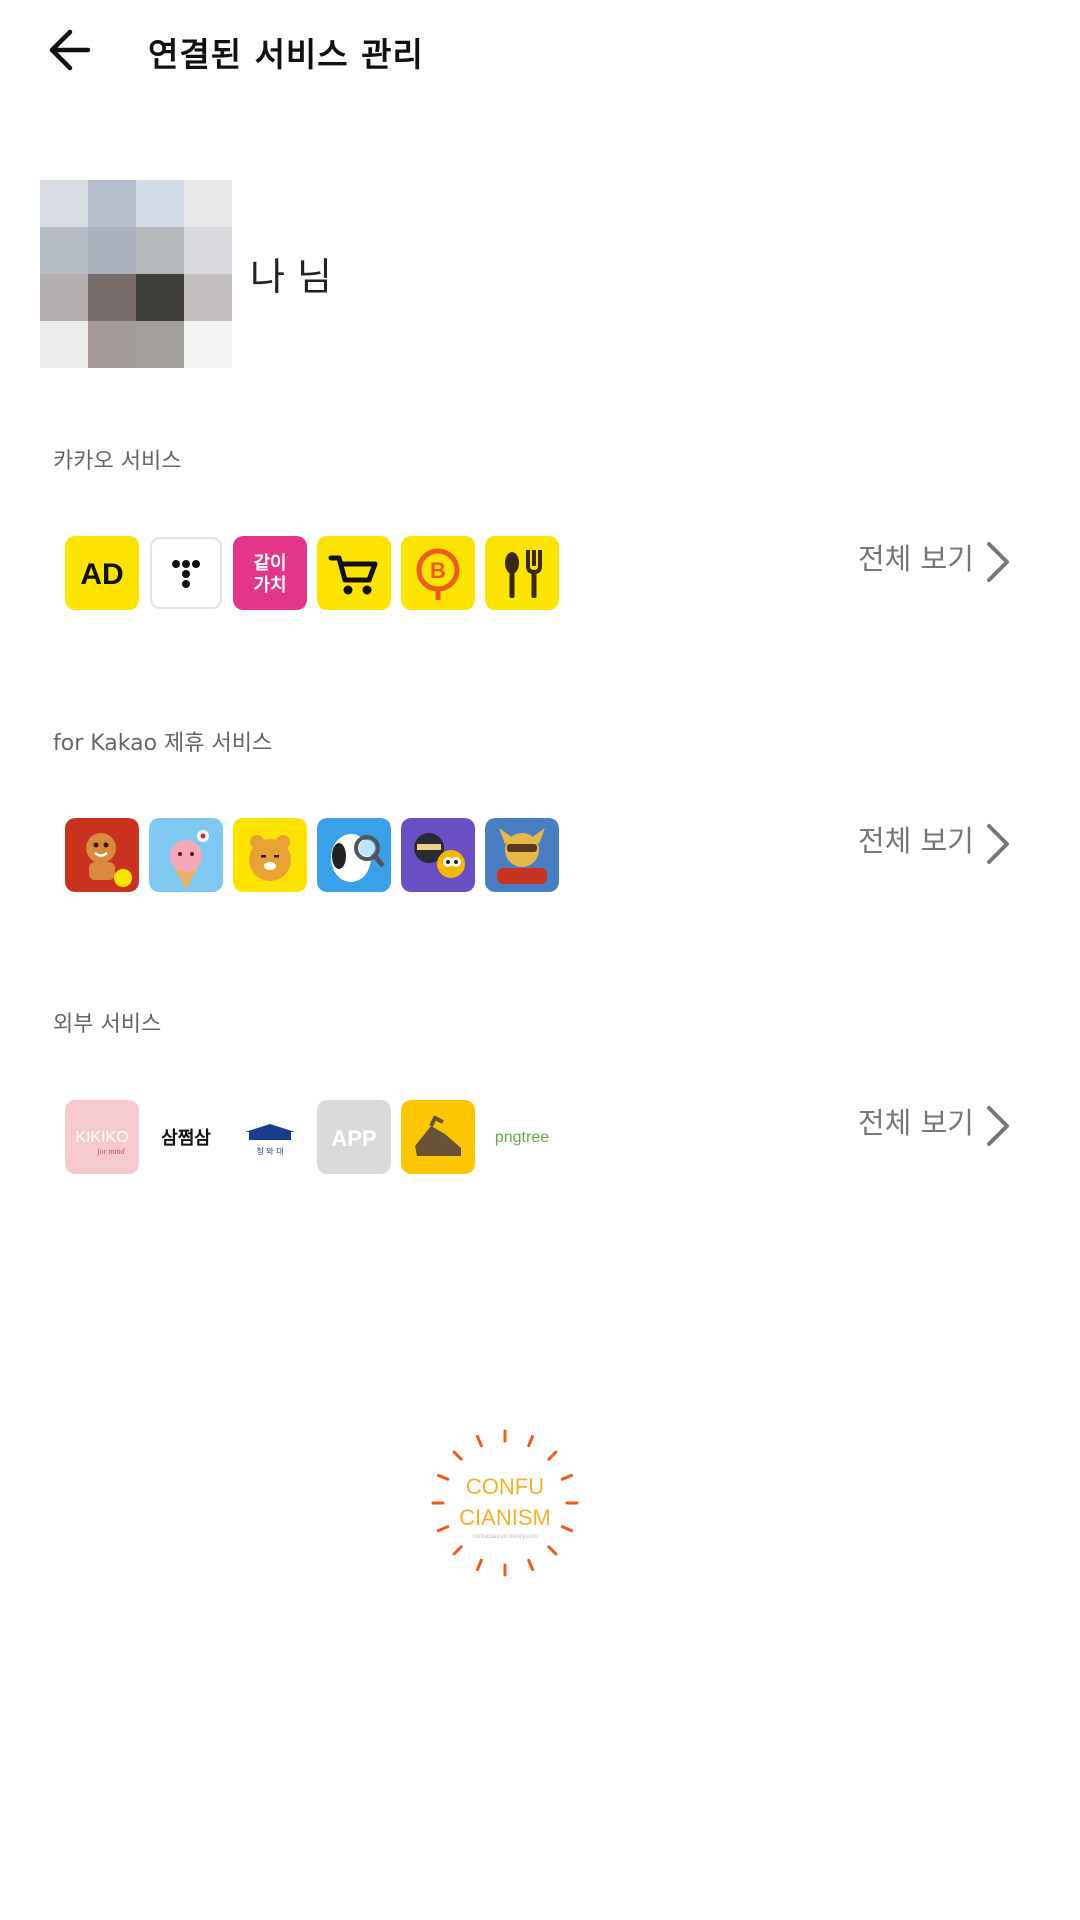  Describe the element at coordinates (102, 855) in the screenshot. I see `cookie-run-game-icon` at that location.